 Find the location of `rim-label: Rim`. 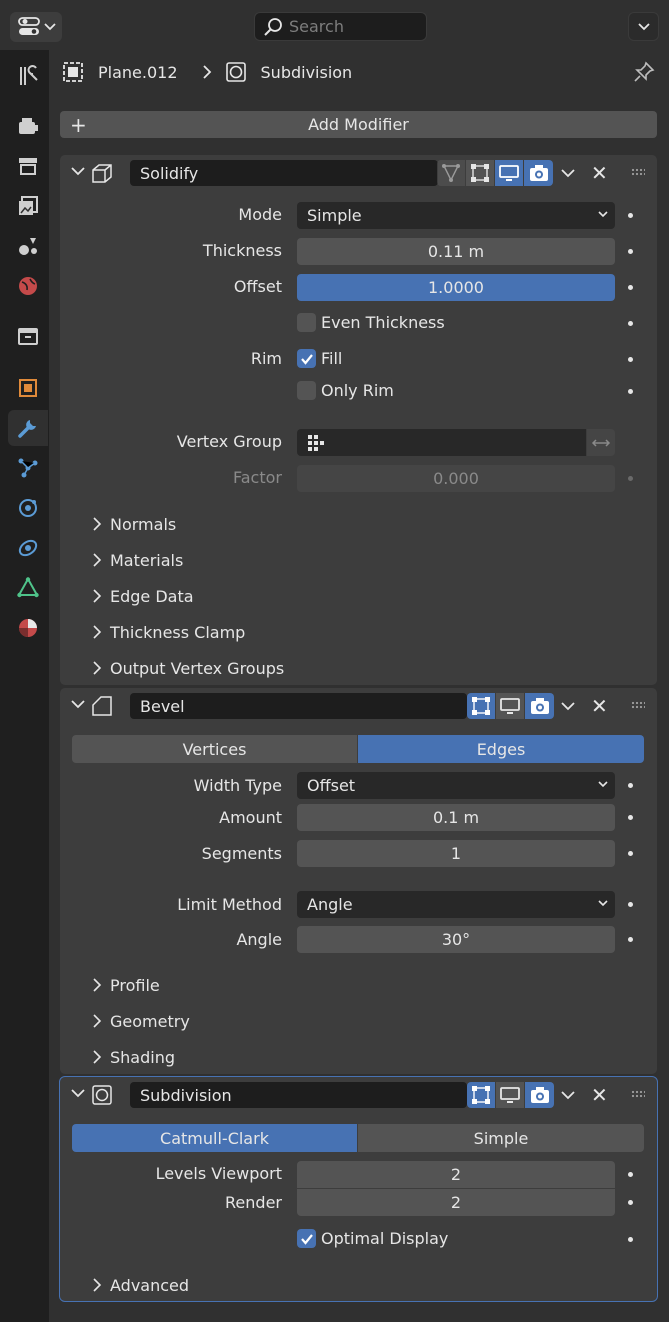

rim-label: Rim is located at coordinates (266, 358).